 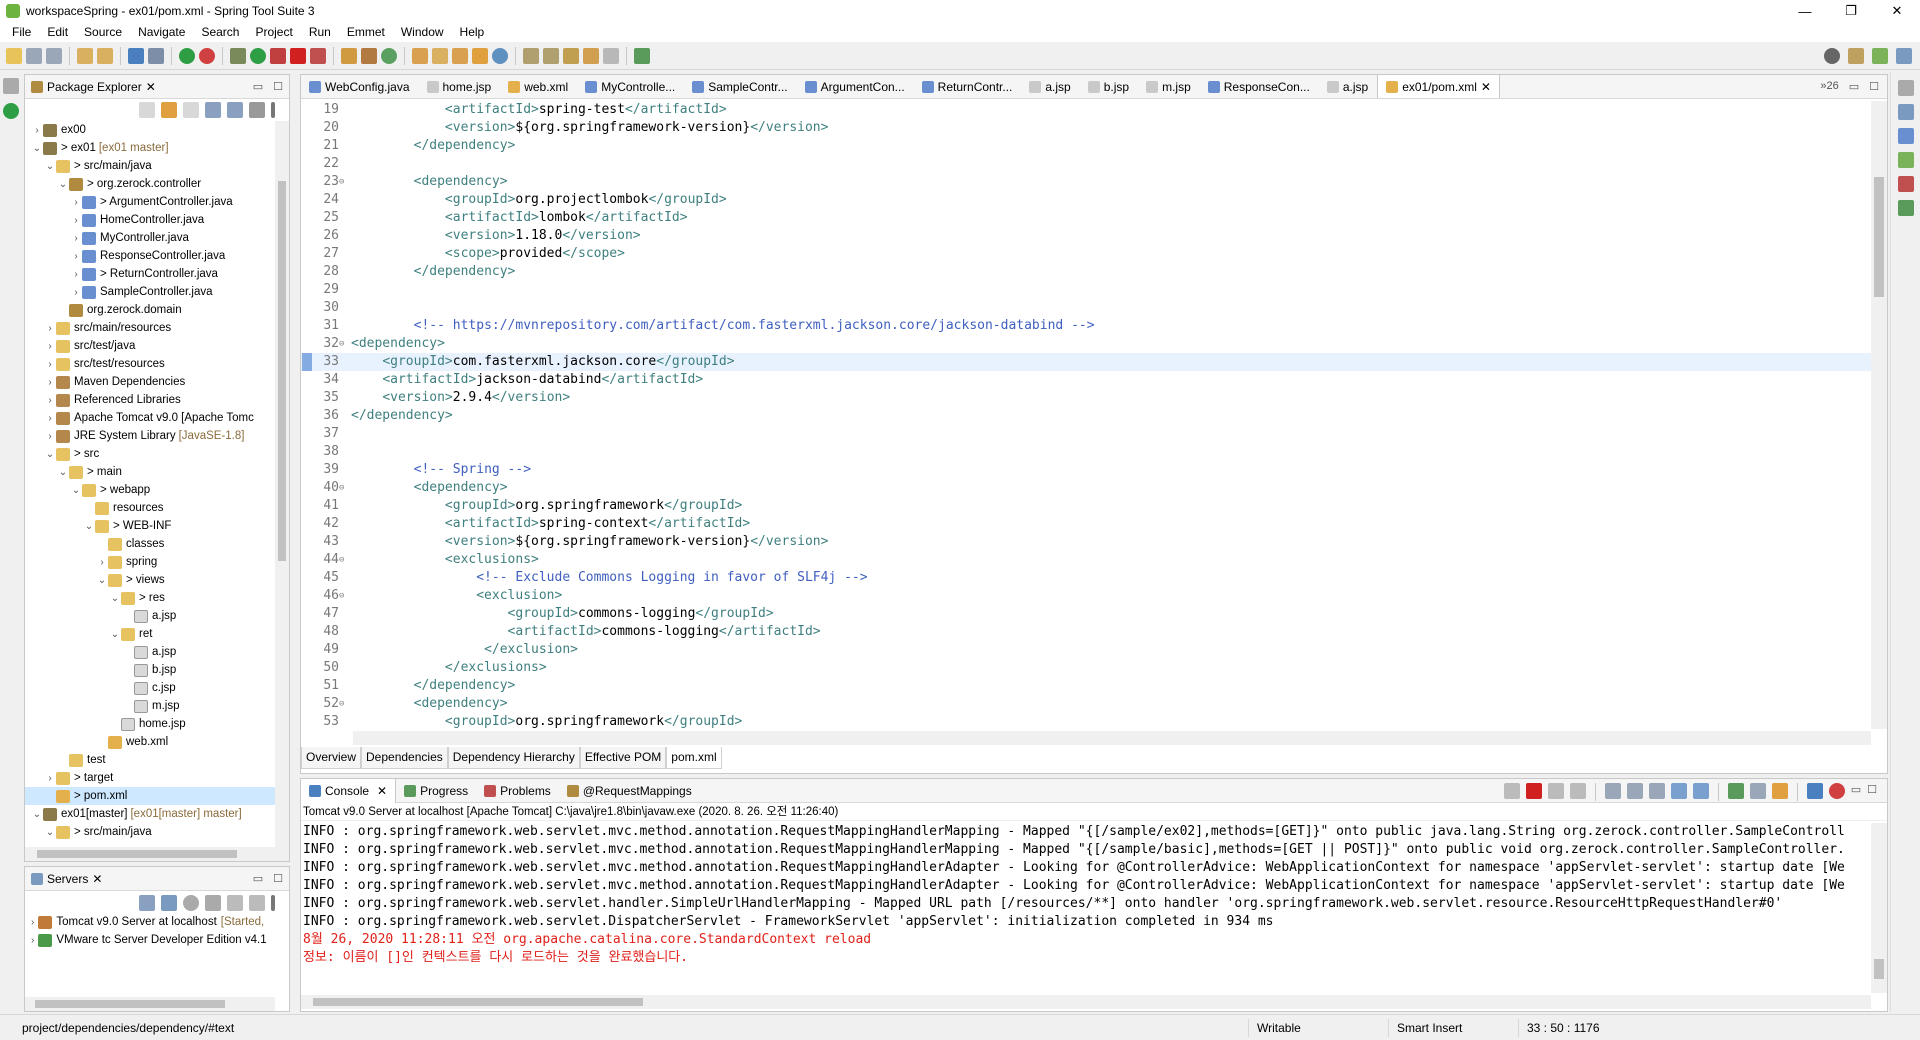 I want to click on spring-perspective-icon, so click(x=1880, y=56).